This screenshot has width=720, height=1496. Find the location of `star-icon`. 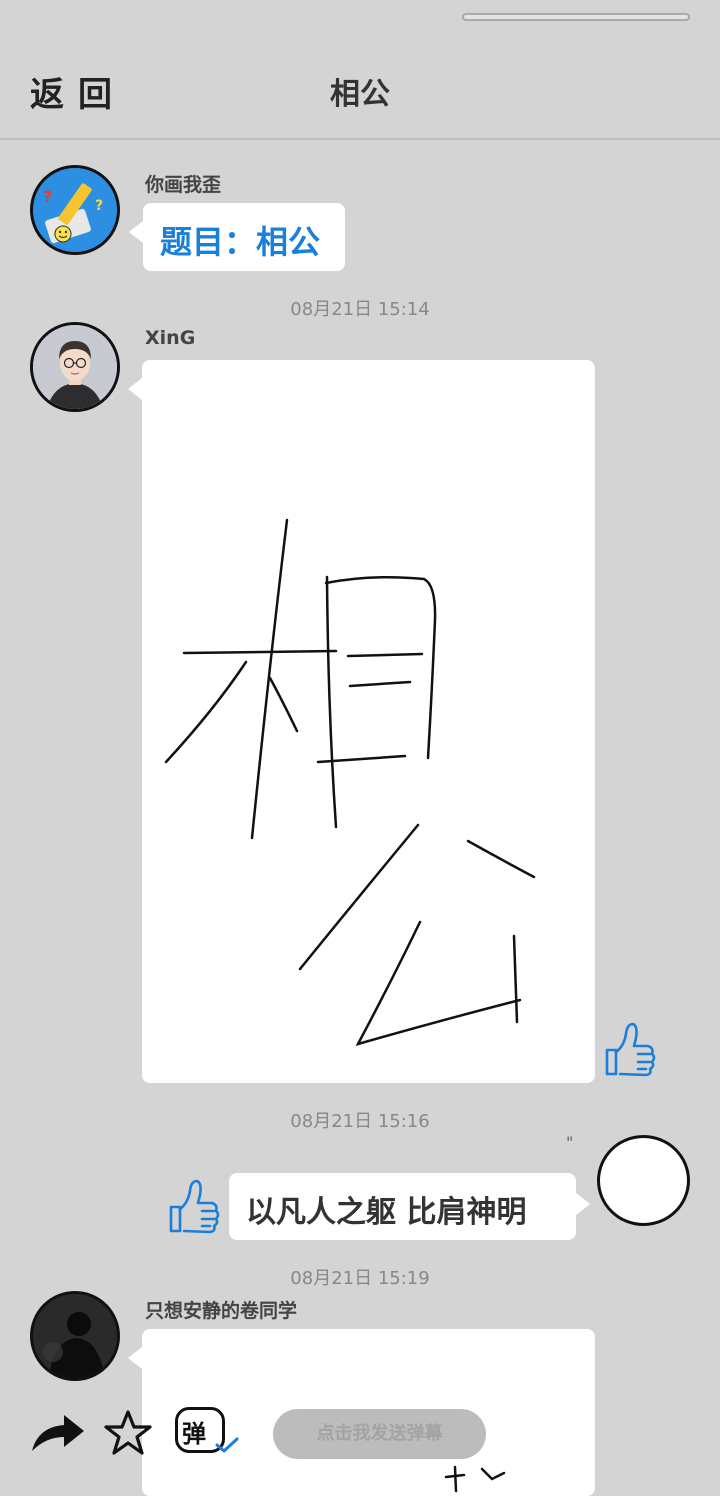

star-icon is located at coordinates (128, 1433).